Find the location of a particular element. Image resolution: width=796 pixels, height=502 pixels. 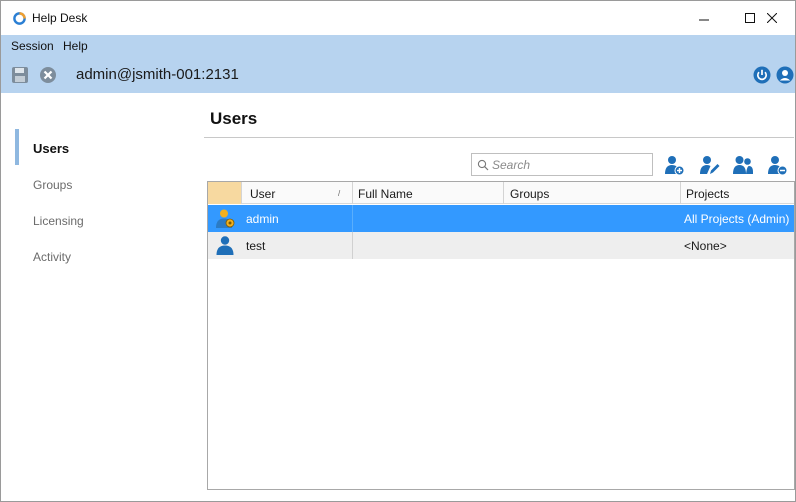

window-title: Help Desk is located at coordinates (60, 18).